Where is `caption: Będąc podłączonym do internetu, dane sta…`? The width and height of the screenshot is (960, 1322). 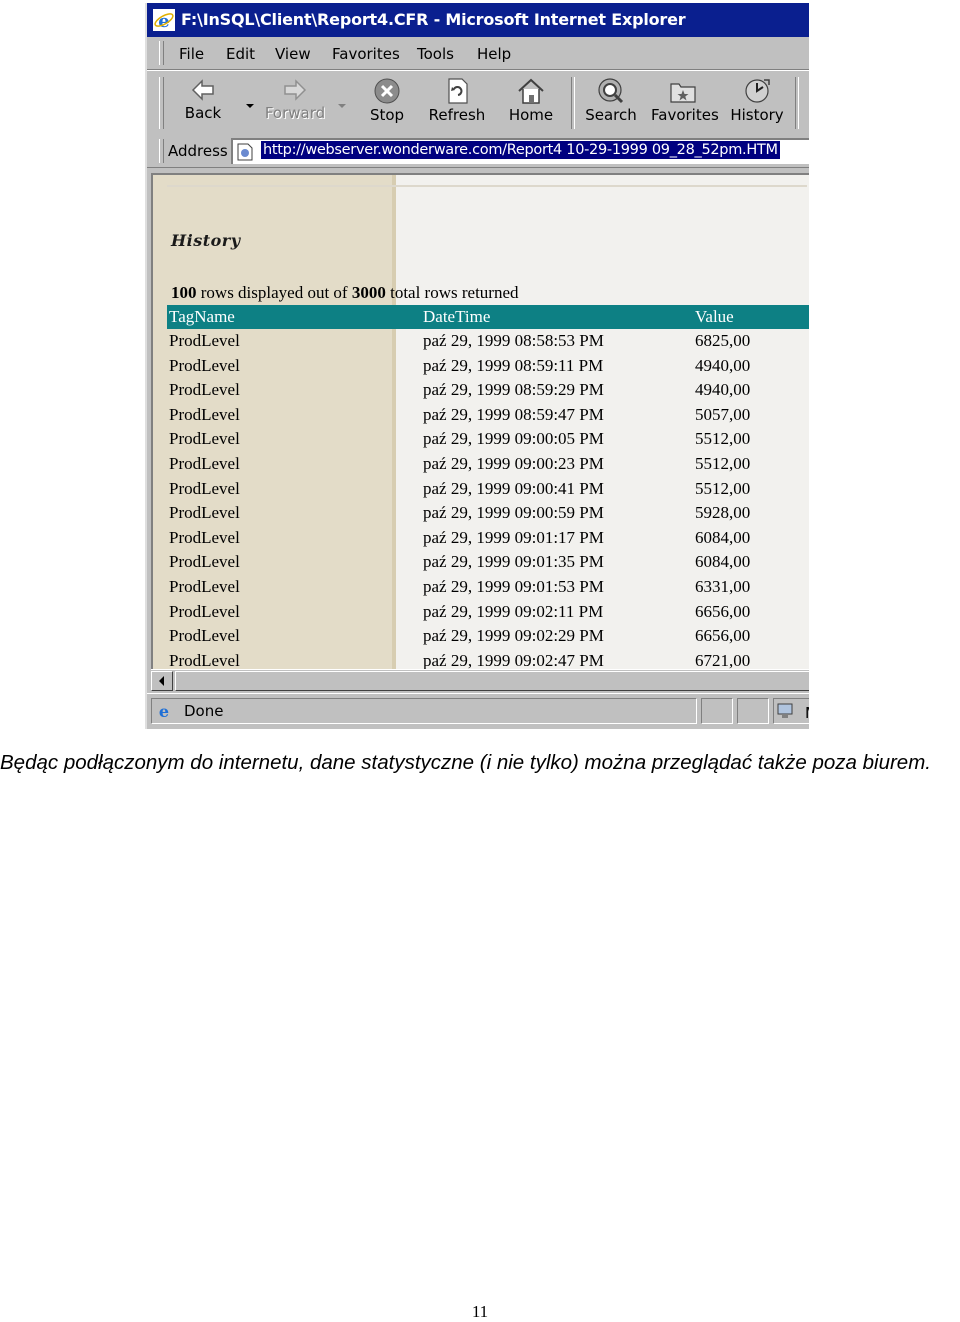
caption: Będąc podłączonym do internetu, dane sta… is located at coordinates (465, 762).